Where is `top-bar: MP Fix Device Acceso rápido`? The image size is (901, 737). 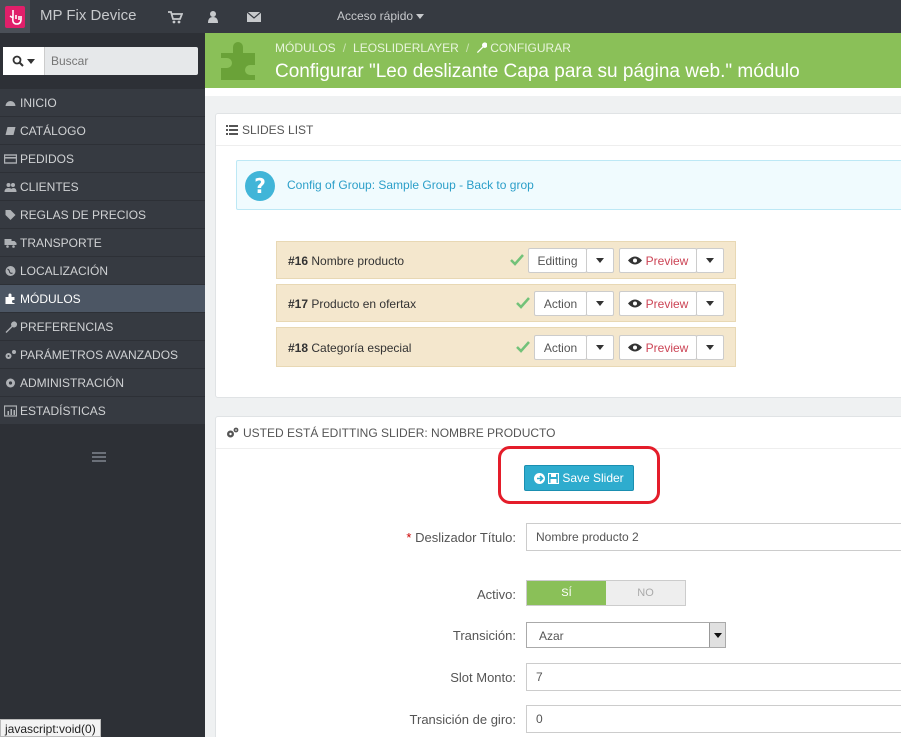
top-bar: MP Fix Device Acceso rápido is located at coordinates (450, 16).